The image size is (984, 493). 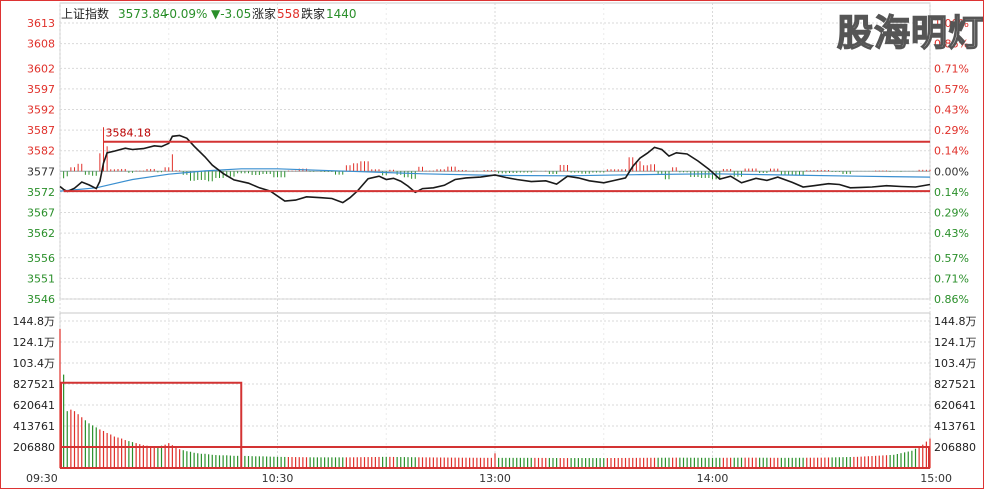 What do you see at coordinates (41, 278) in the screenshot?
I see `price-tick-label: 3551` at bounding box center [41, 278].